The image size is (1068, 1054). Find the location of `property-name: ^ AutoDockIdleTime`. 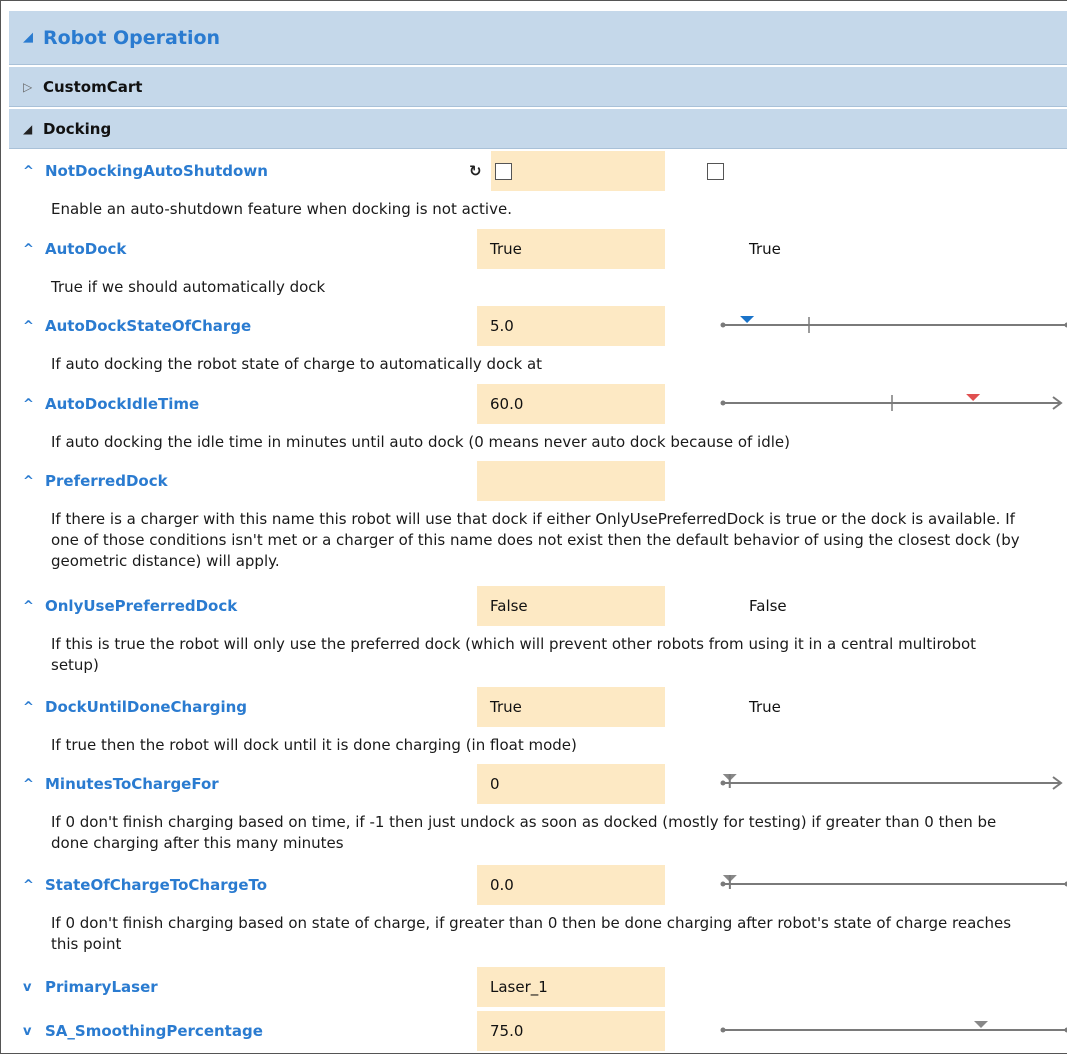

property-name: ^ AutoDockIdleTime is located at coordinates (111, 404).